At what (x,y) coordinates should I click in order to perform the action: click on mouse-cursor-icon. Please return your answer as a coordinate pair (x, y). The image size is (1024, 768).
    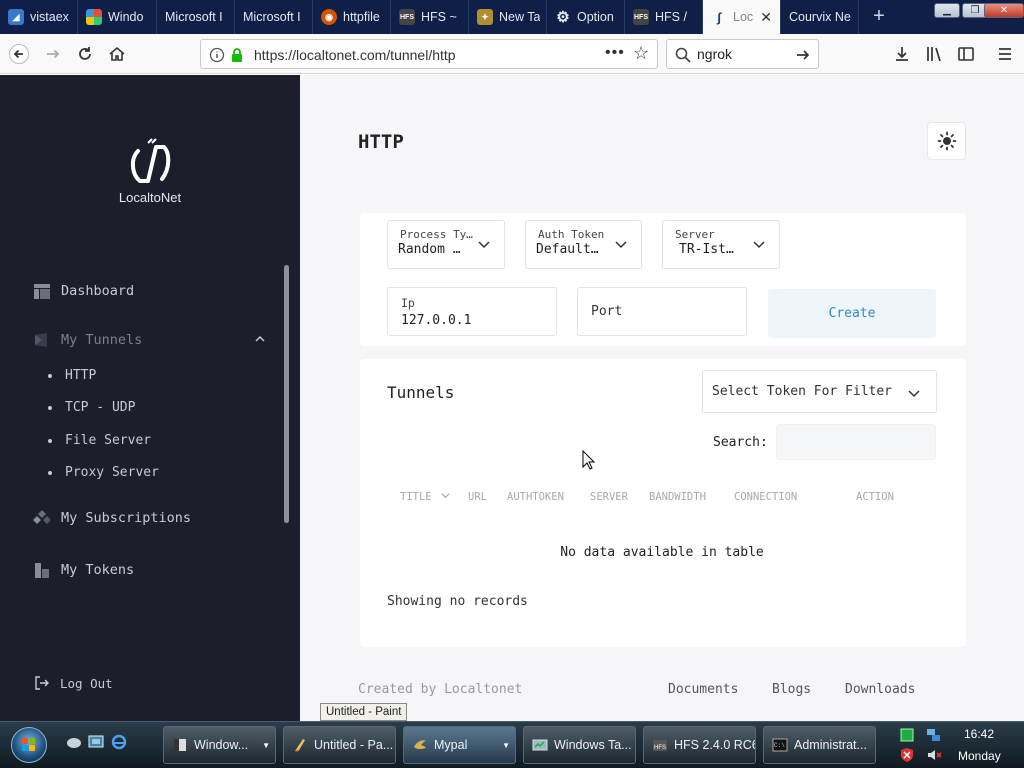
    Looking at the image, I should click on (589, 460).